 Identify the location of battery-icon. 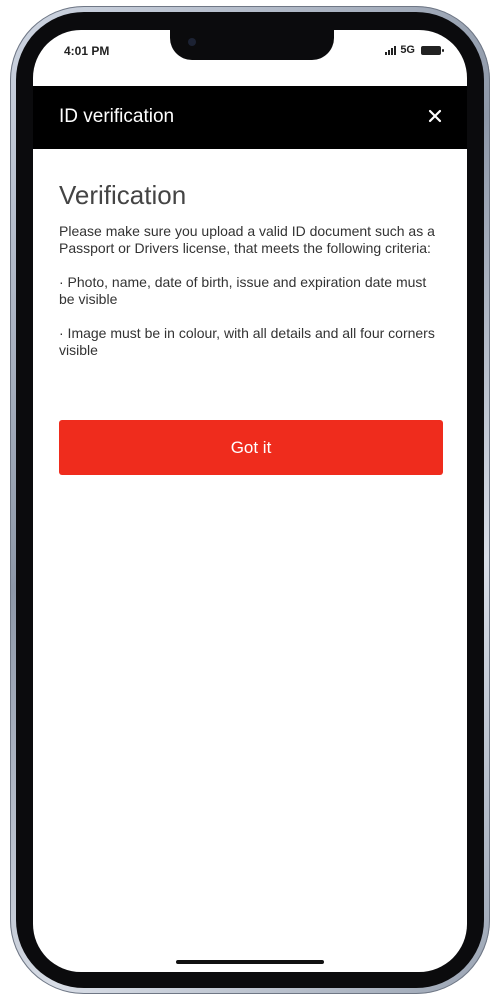
(432, 50).